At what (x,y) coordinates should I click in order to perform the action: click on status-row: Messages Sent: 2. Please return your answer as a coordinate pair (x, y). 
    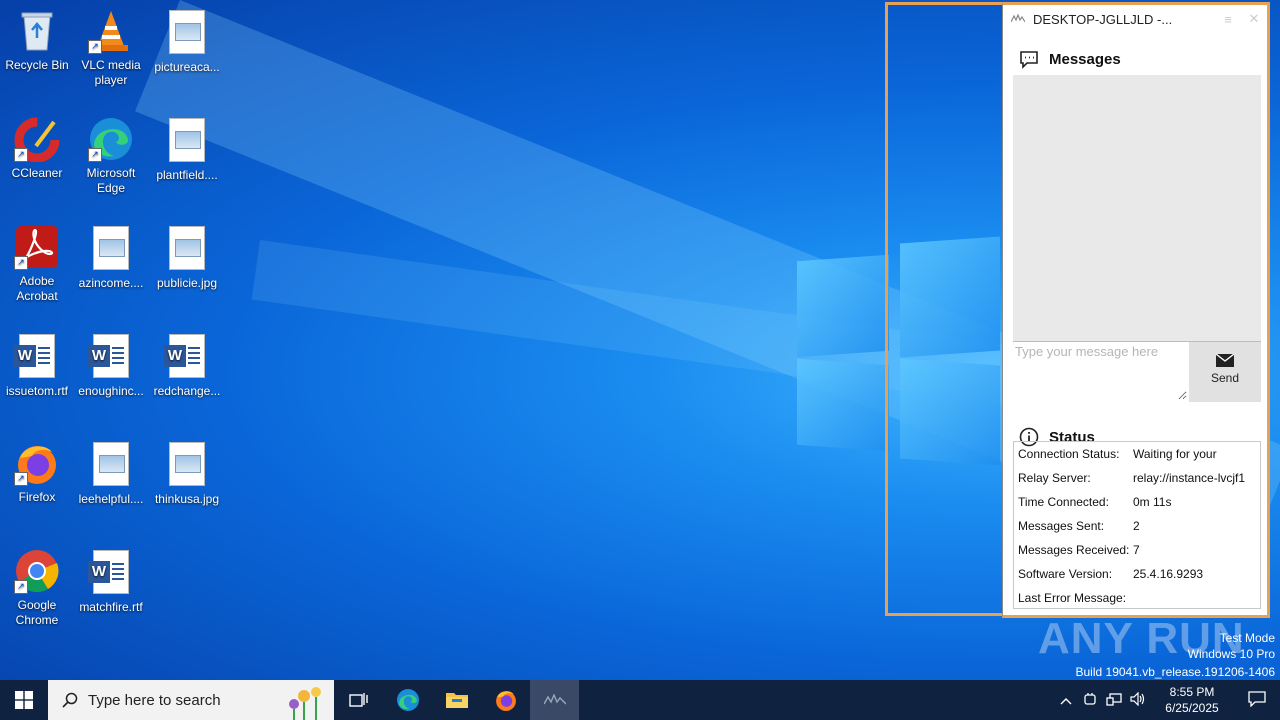
    Looking at the image, I should click on (1137, 526).